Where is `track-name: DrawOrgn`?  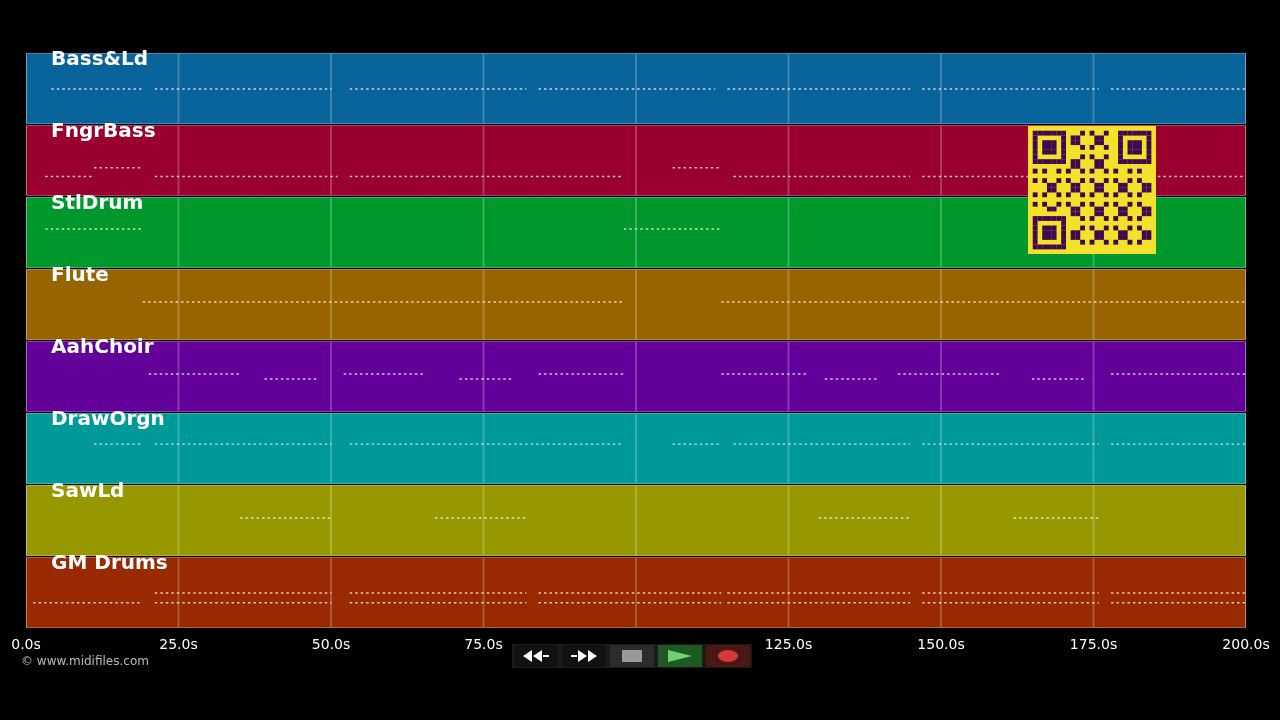
track-name: DrawOrgn is located at coordinates (108, 418).